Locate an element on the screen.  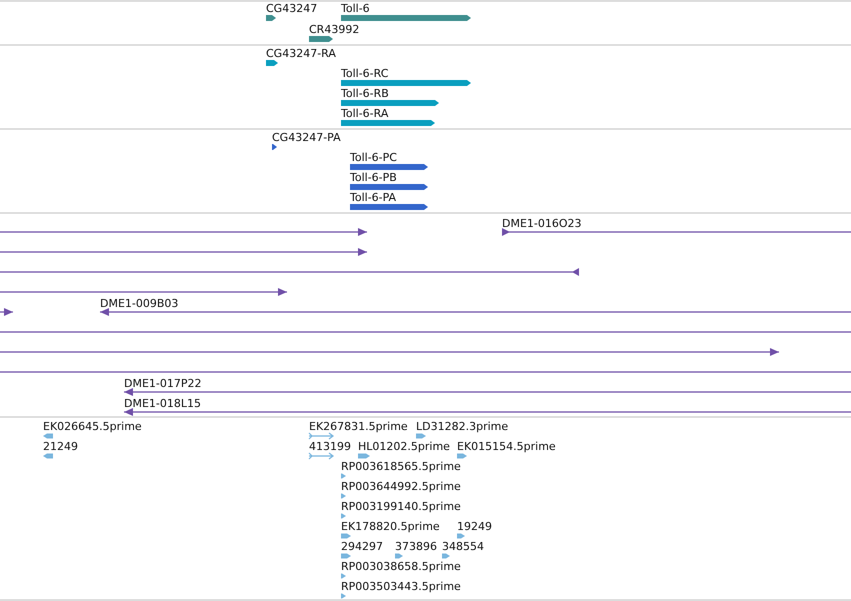
feature-label: Toll-6-RB is located at coordinates (365, 93).